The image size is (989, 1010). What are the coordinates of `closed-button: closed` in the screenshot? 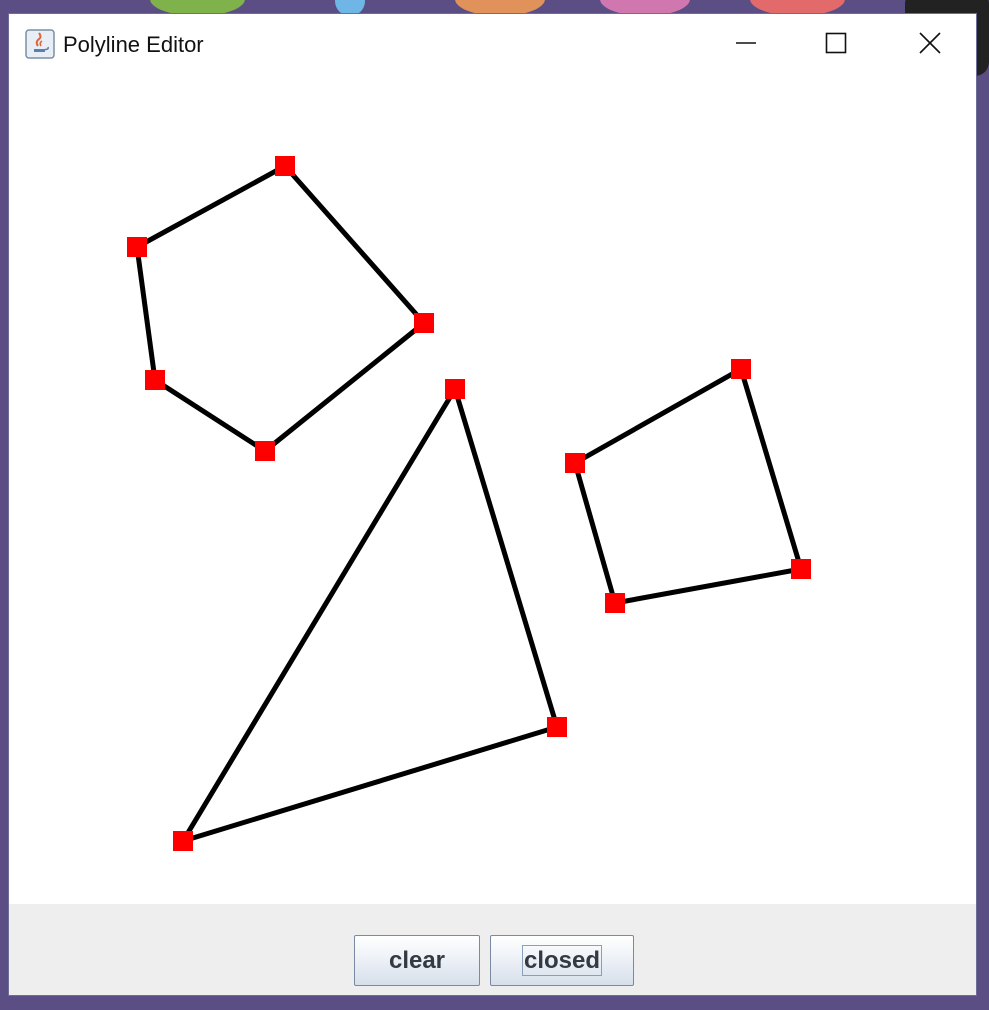 It's located at (562, 960).